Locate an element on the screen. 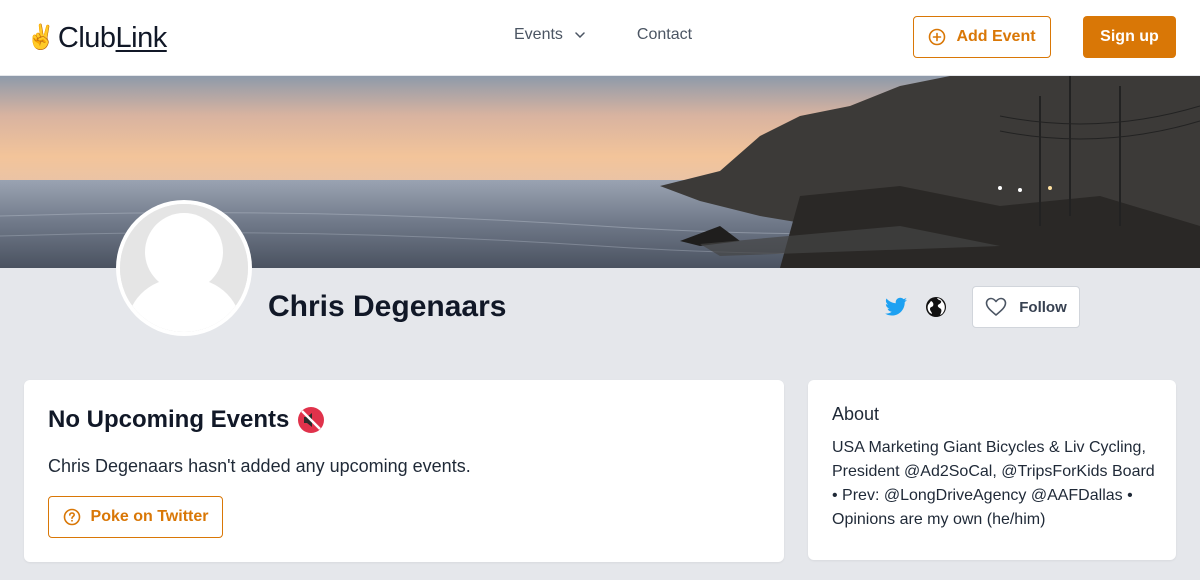 This screenshot has height=580, width=1200. nav-contact-link: Contact is located at coordinates (664, 35).